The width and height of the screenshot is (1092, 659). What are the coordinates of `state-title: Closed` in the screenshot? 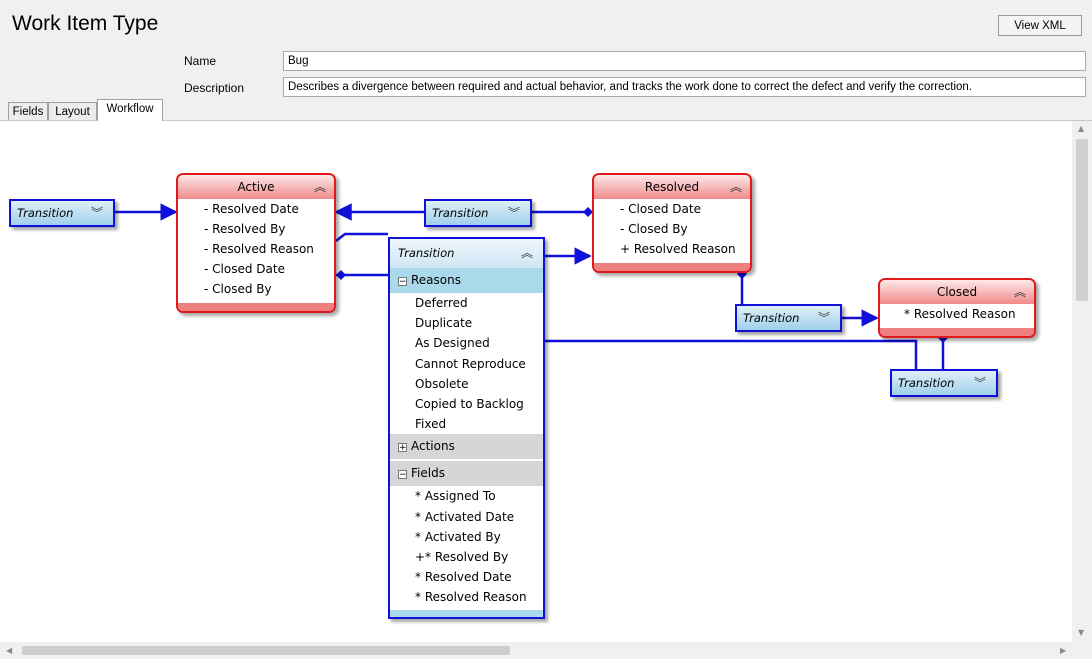 It's located at (957, 292).